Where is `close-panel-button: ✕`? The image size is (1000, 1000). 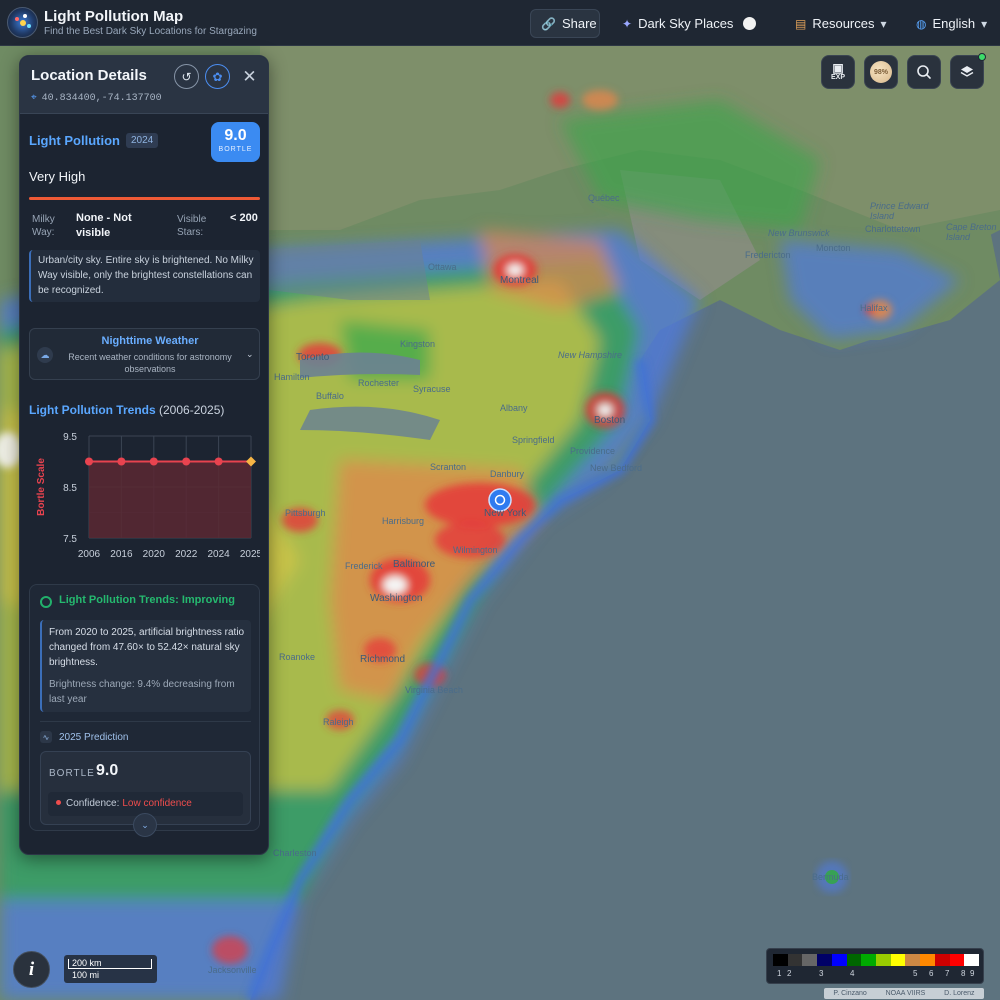
close-panel-button: ✕ is located at coordinates (249, 76).